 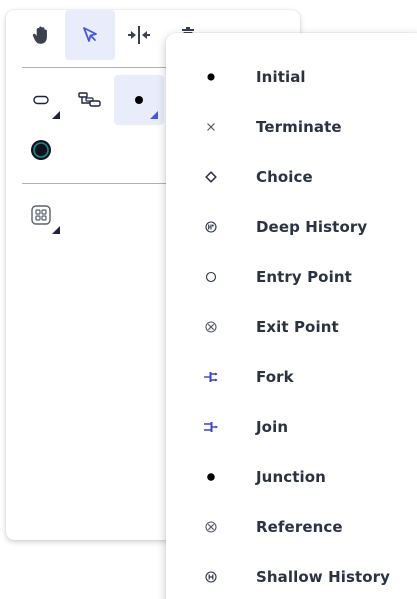 What do you see at coordinates (272, 427) in the screenshot?
I see `menu-item-label: Join` at bounding box center [272, 427].